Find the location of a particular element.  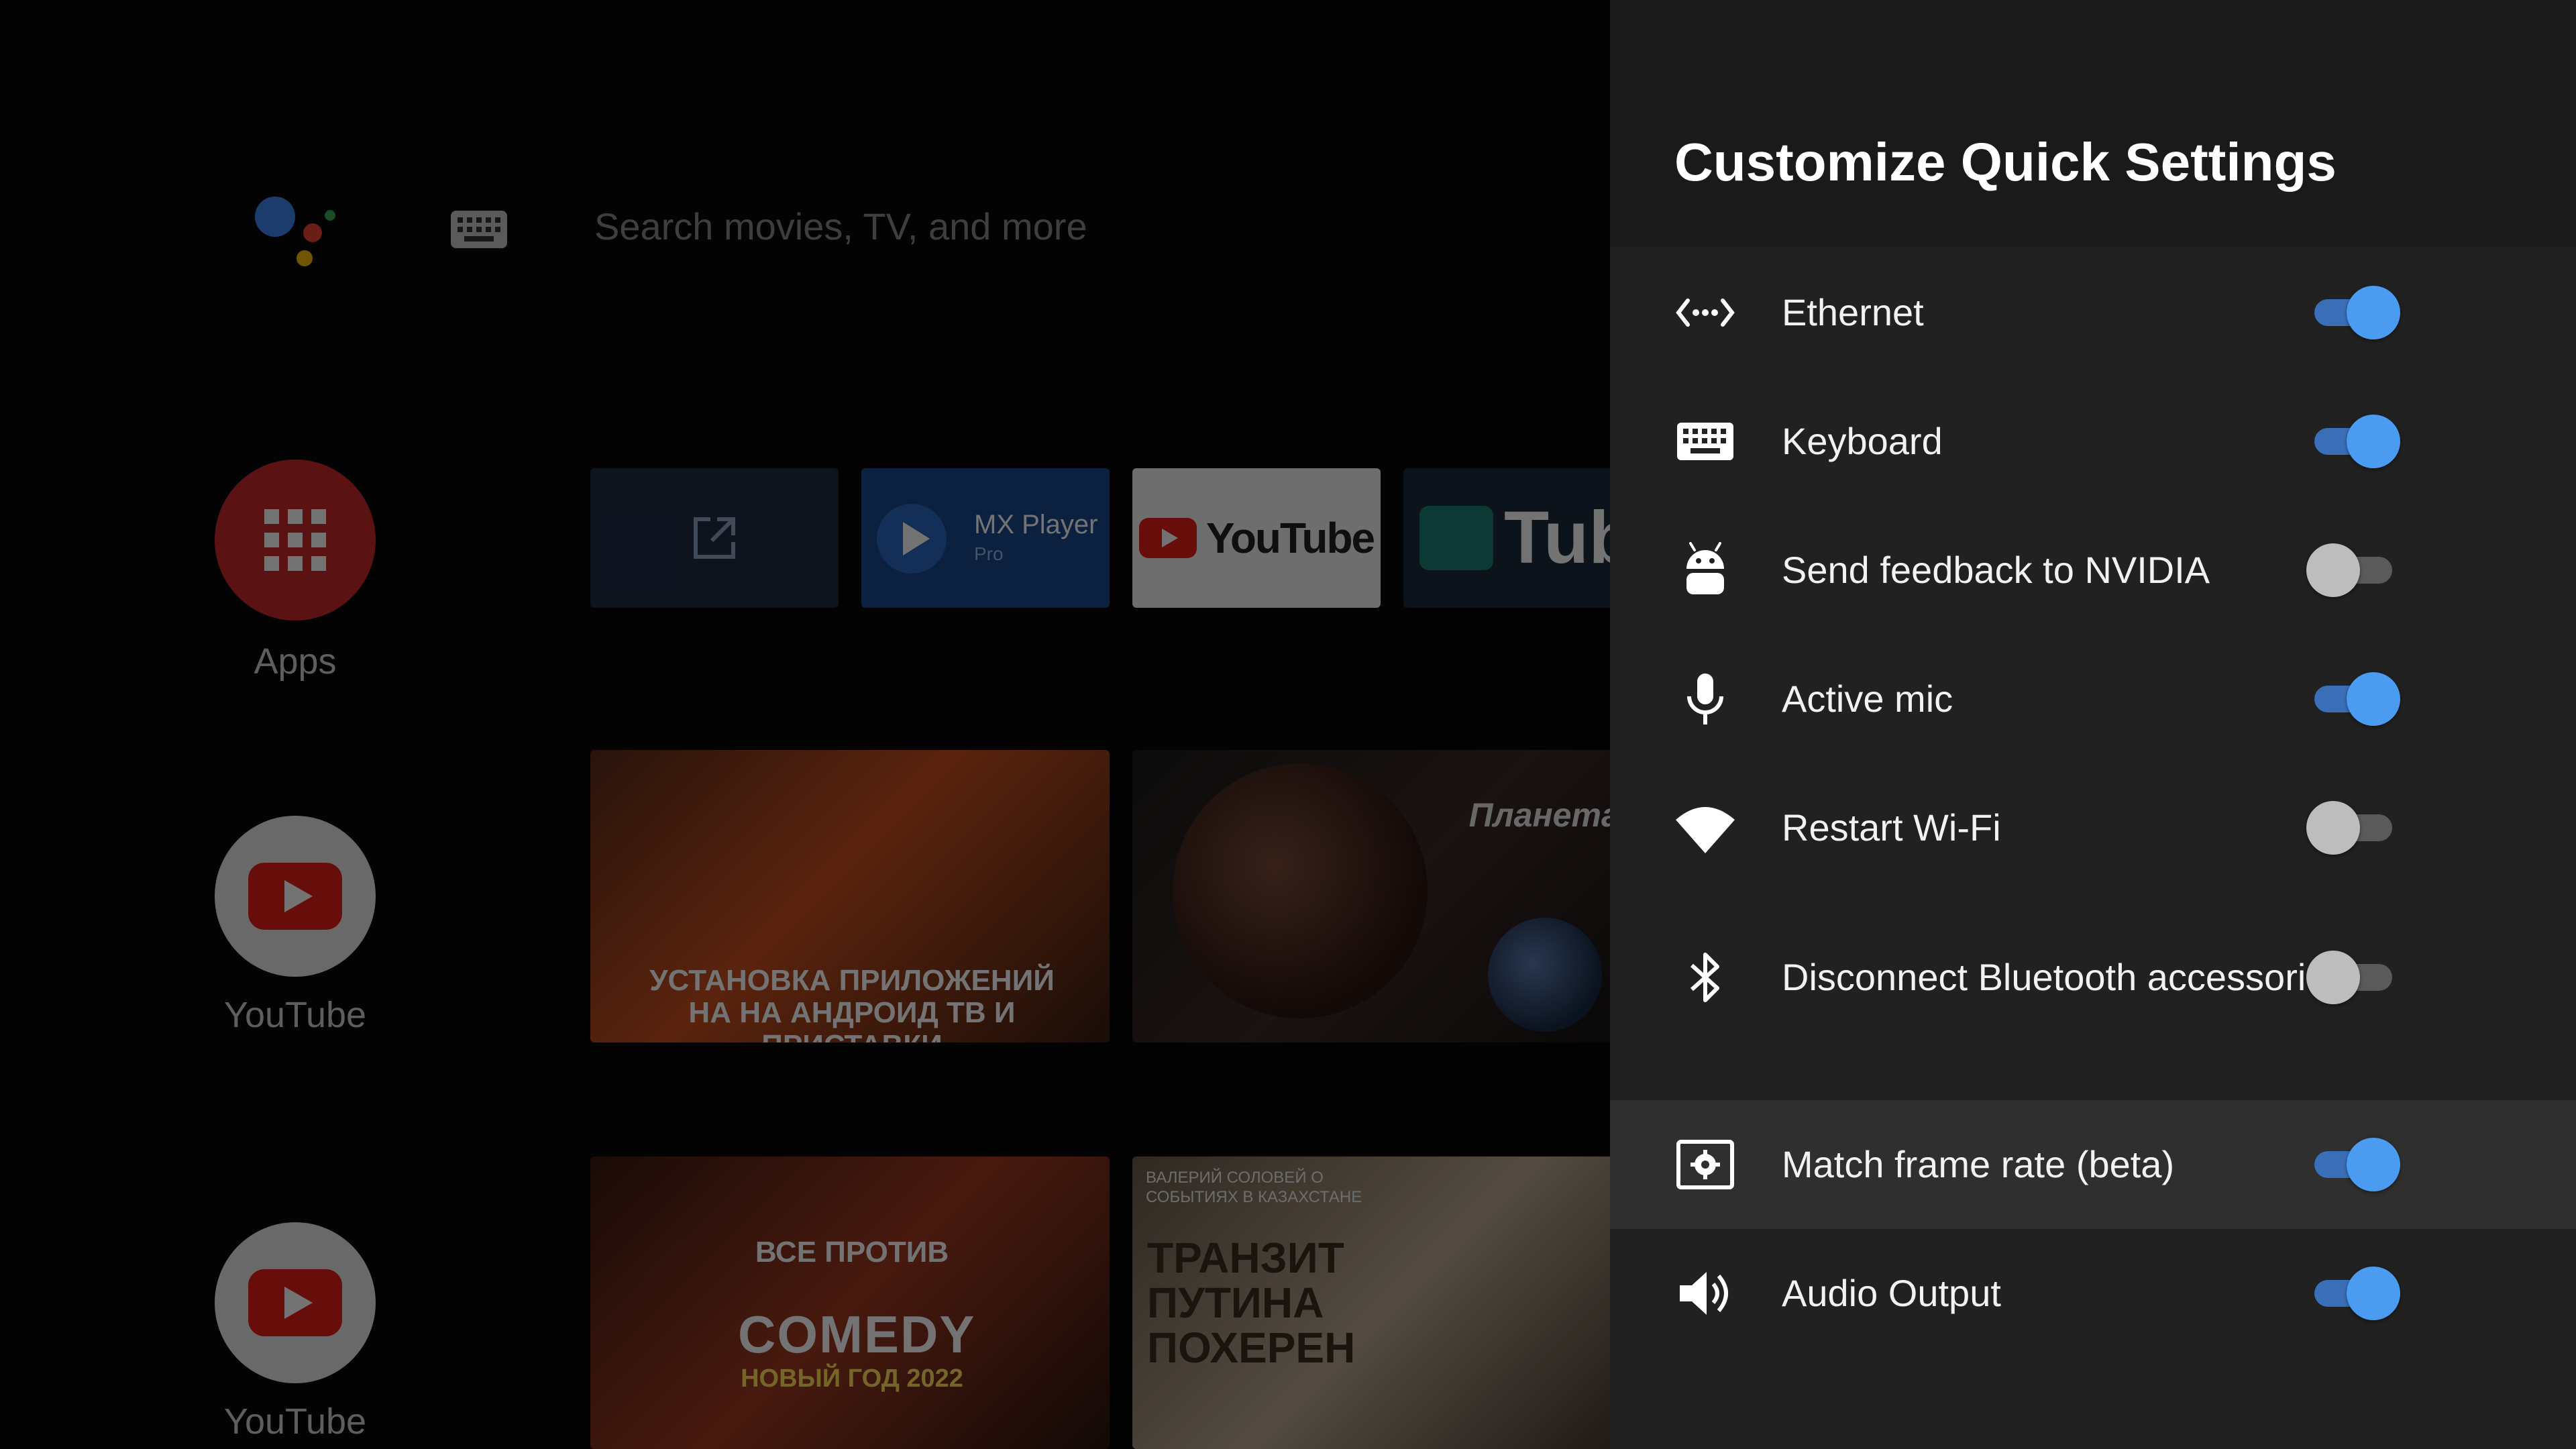

android-icon is located at coordinates (1705, 570).